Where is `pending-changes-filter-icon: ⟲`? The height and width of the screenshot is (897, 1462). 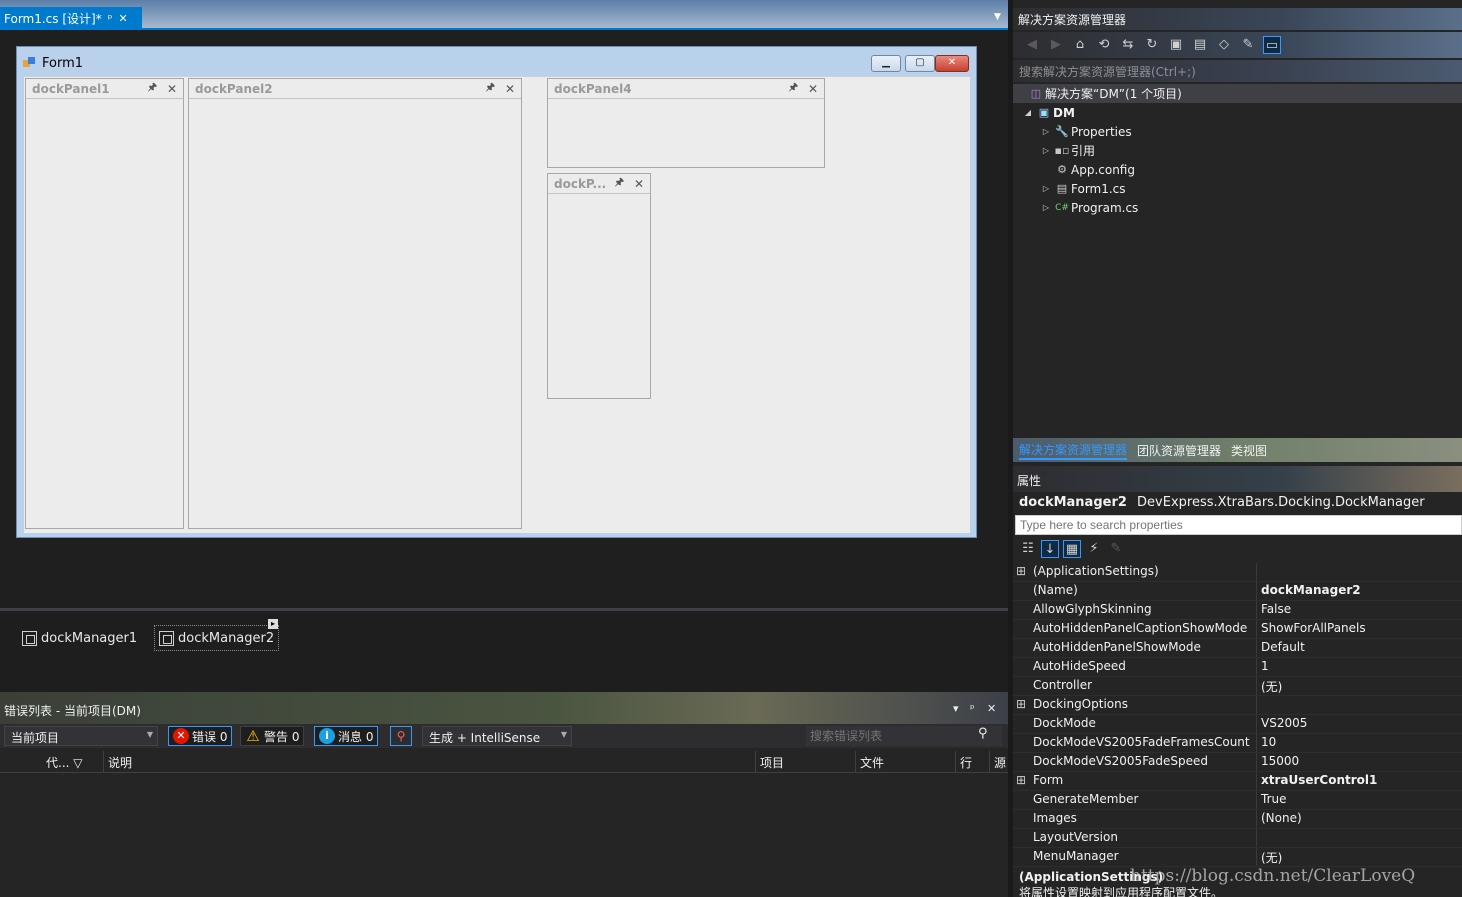
pending-changes-filter-icon: ⟲ is located at coordinates (1104, 45).